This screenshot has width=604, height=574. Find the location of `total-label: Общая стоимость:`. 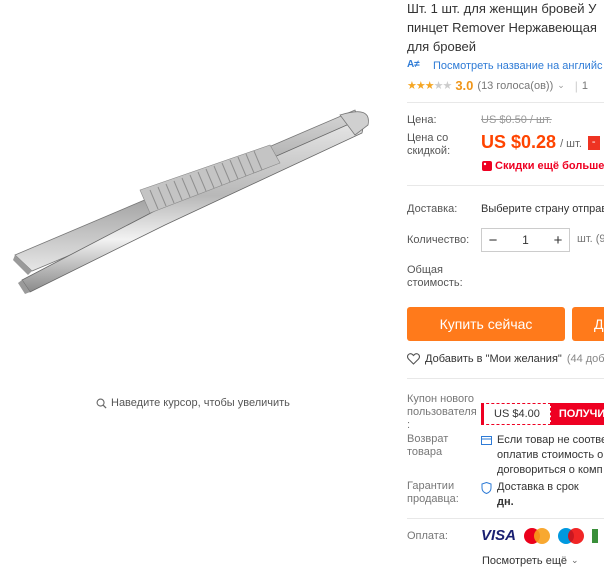

total-label: Общая стоимость: is located at coordinates (444, 277).